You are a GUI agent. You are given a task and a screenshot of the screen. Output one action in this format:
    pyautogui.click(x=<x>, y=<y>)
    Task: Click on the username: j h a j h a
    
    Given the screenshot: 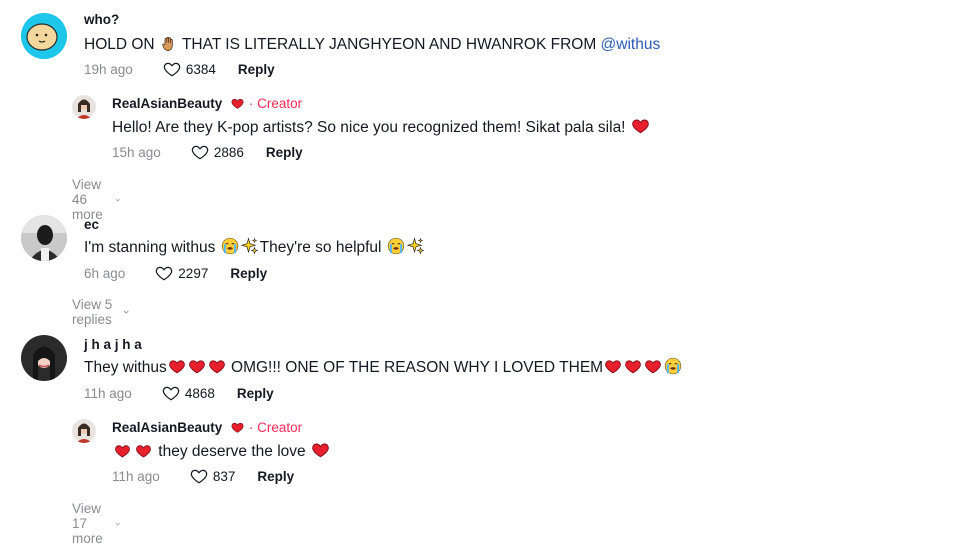 What is the action you would take?
    pyautogui.click(x=113, y=344)
    